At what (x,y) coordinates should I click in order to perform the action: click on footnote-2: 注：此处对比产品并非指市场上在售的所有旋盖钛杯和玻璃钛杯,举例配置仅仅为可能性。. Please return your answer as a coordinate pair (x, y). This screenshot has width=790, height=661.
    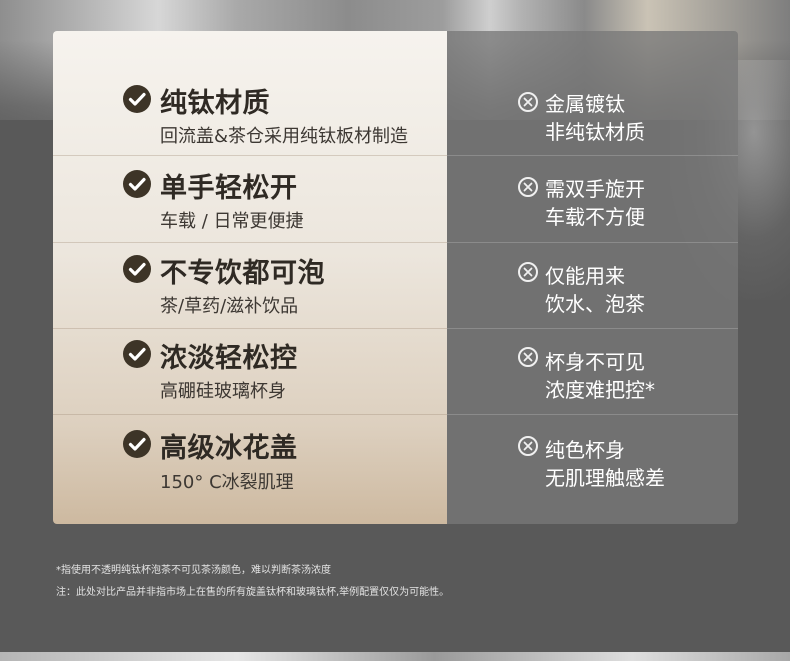
    Looking at the image, I should click on (253, 592).